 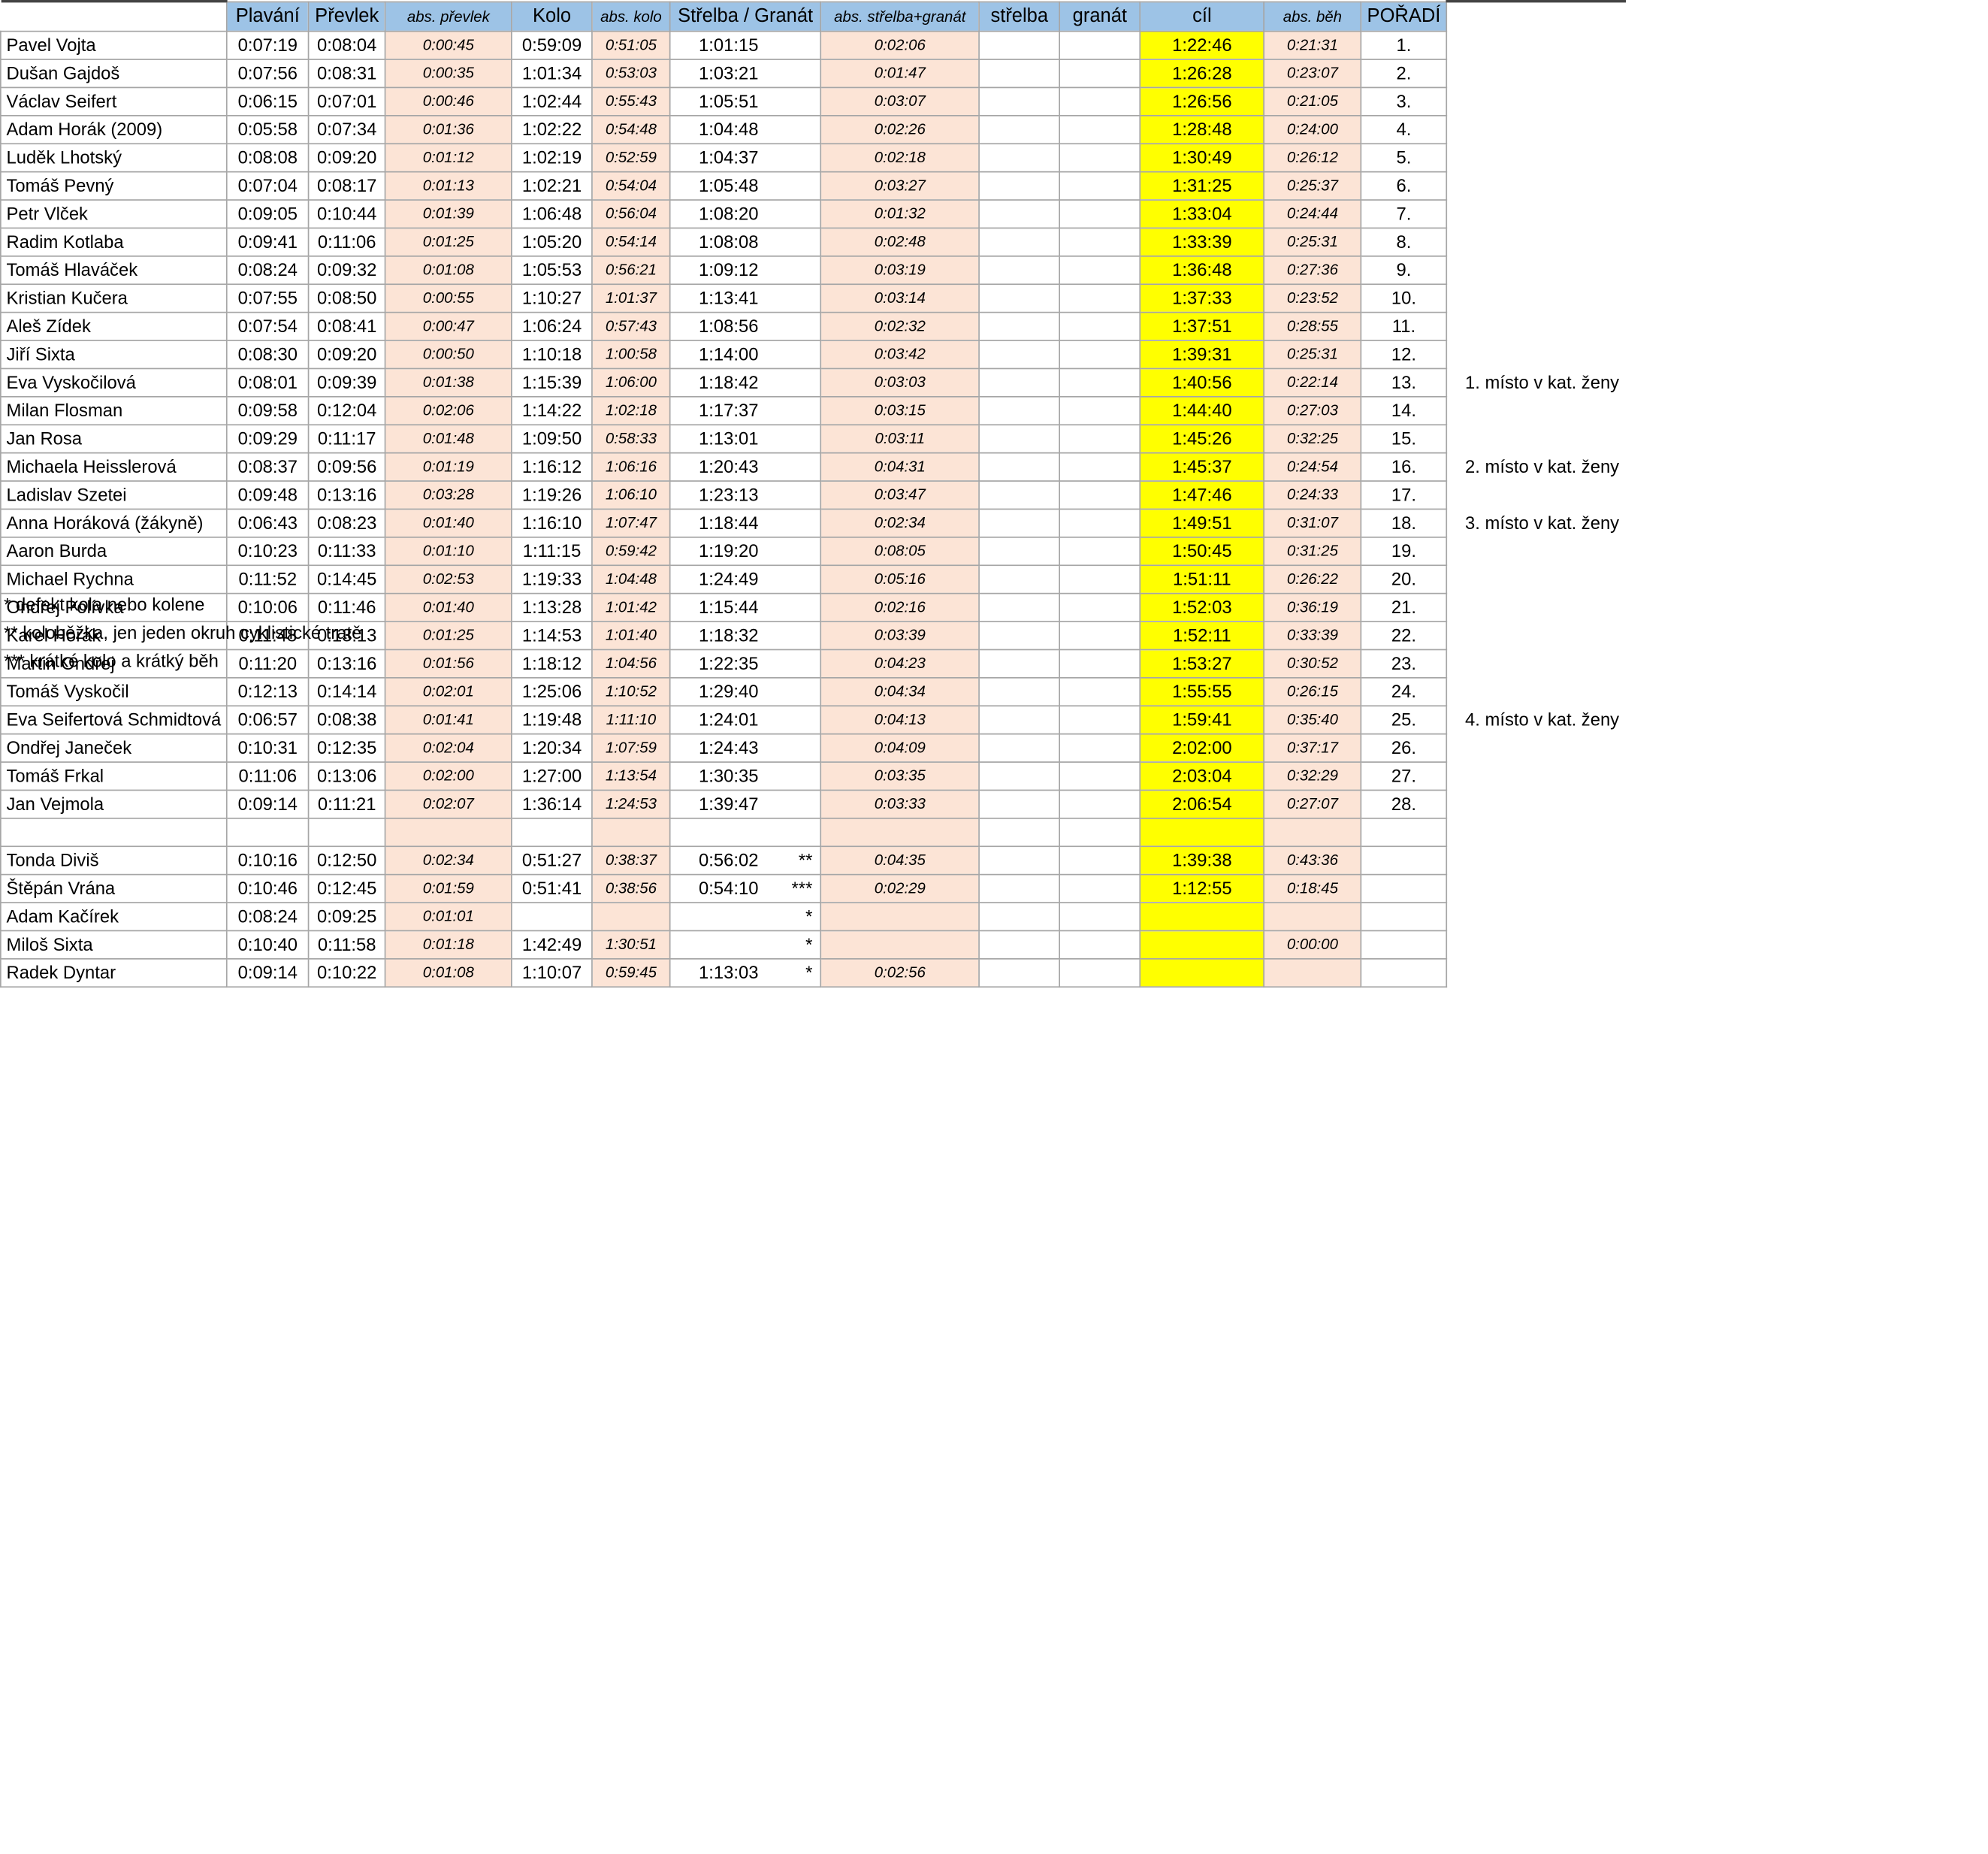 I want to click on participant-name: Jiří Sixta, so click(x=114, y=354).